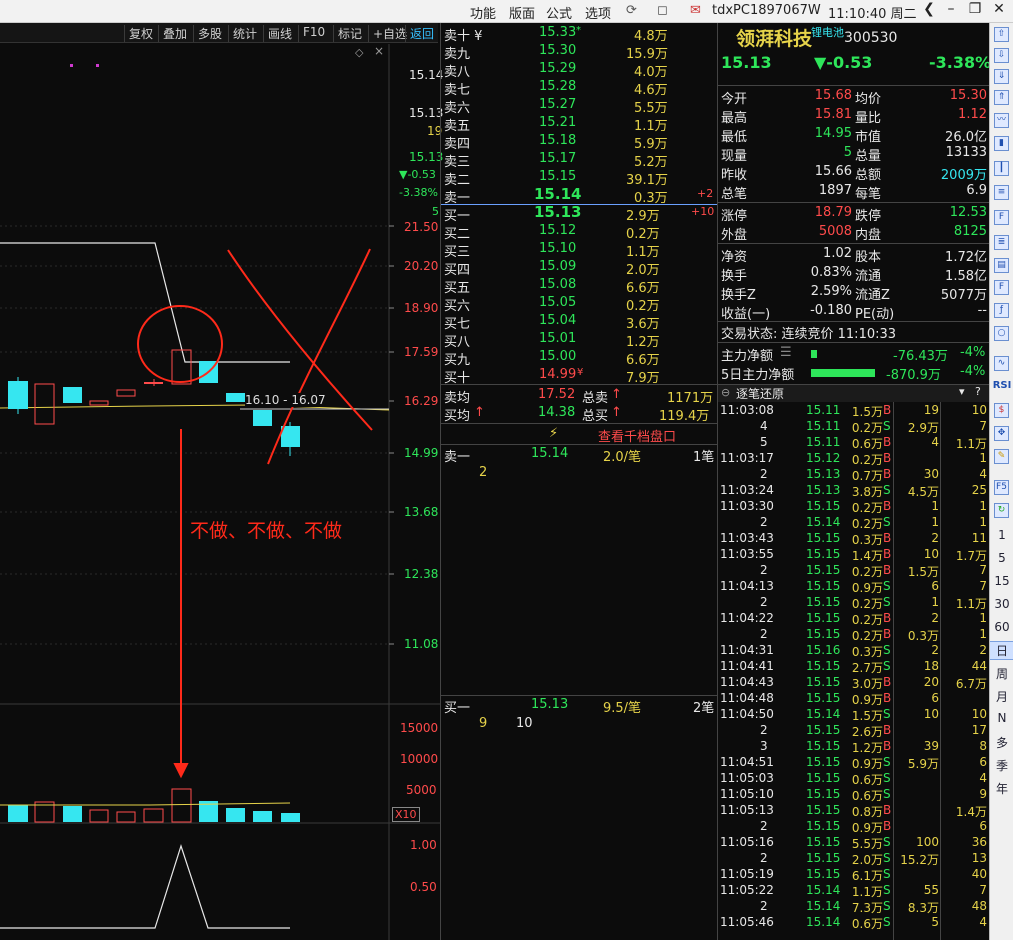 This screenshot has height=940, width=1013. What do you see at coordinates (1001, 433) in the screenshot?
I see `move-icon: ✥` at bounding box center [1001, 433].